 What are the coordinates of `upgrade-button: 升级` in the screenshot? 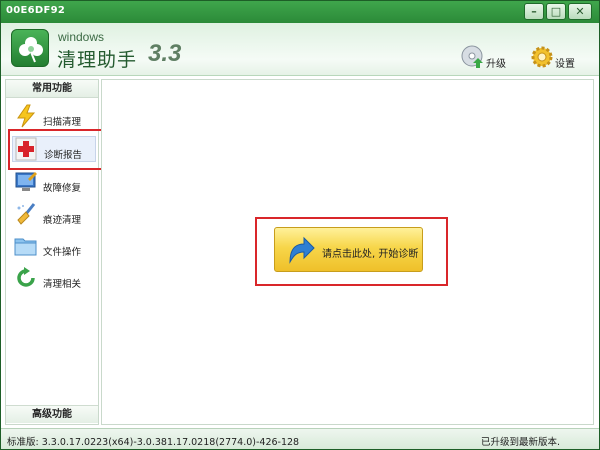 It's located at (486, 58).